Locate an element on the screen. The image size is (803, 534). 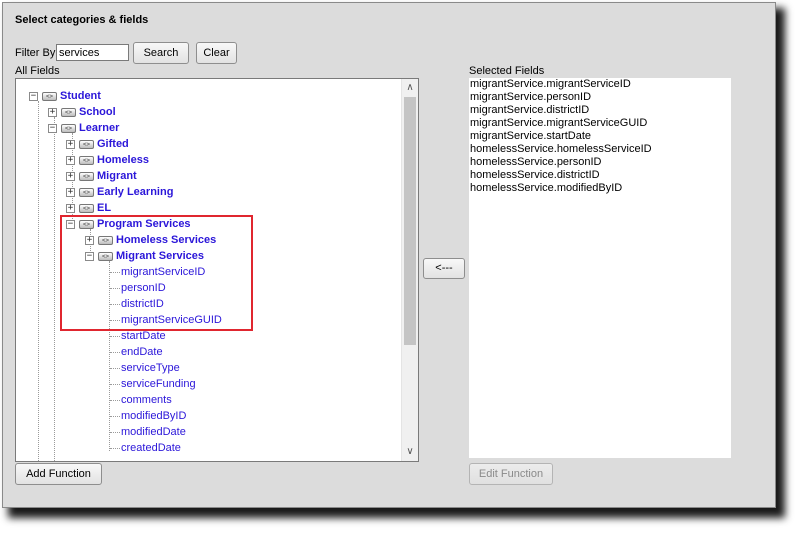
tree-node-learner: − <> Learner is located at coordinates (83, 128).